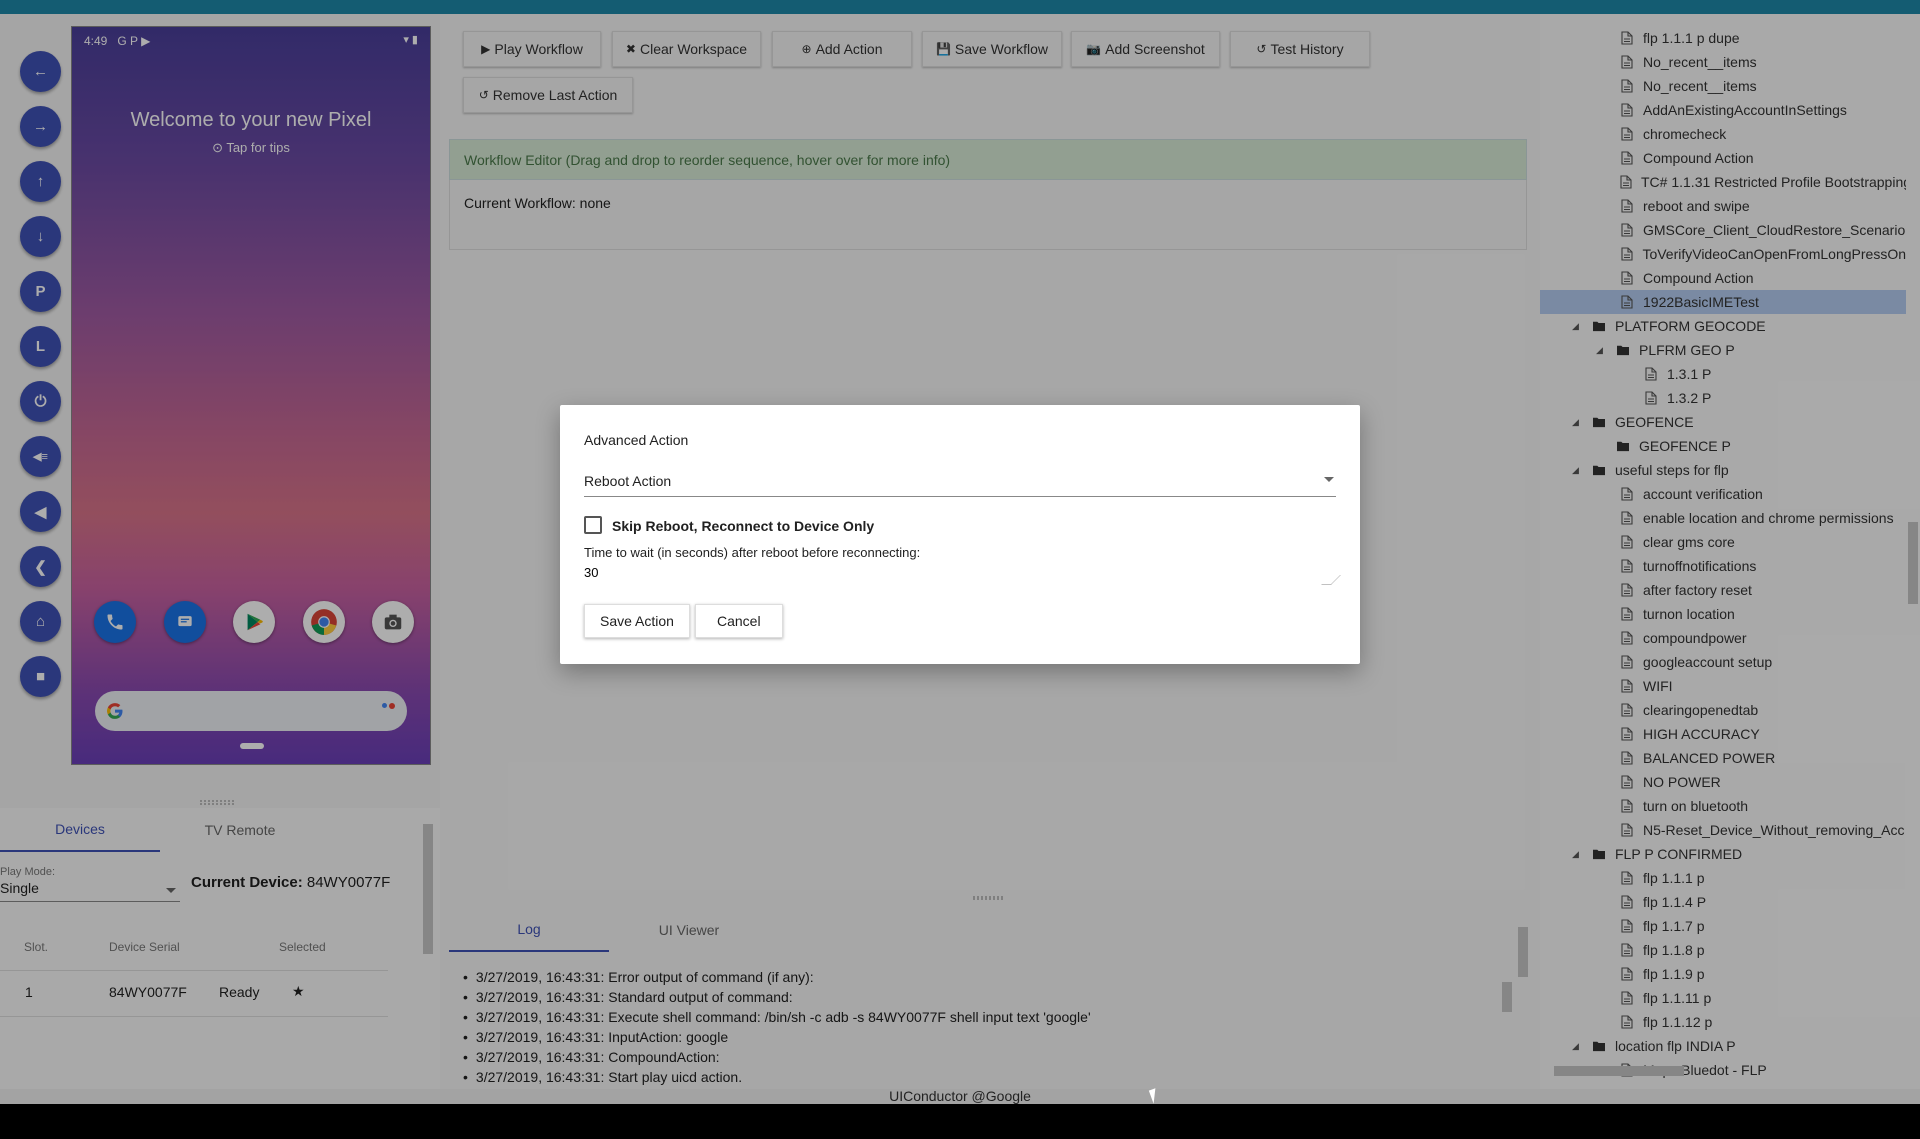 Image resolution: width=1920 pixels, height=1139 pixels. I want to click on action-type-select: Reboot Action, so click(960, 485).